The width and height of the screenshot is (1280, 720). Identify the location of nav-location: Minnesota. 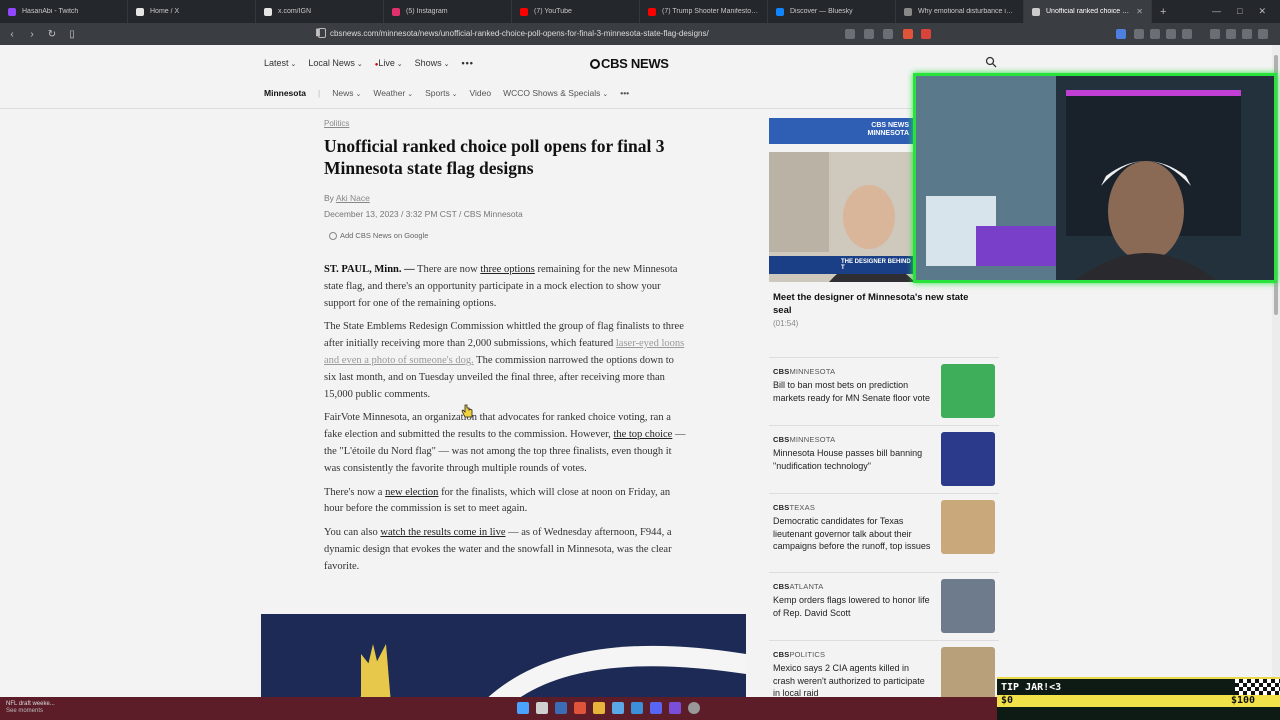
(285, 93).